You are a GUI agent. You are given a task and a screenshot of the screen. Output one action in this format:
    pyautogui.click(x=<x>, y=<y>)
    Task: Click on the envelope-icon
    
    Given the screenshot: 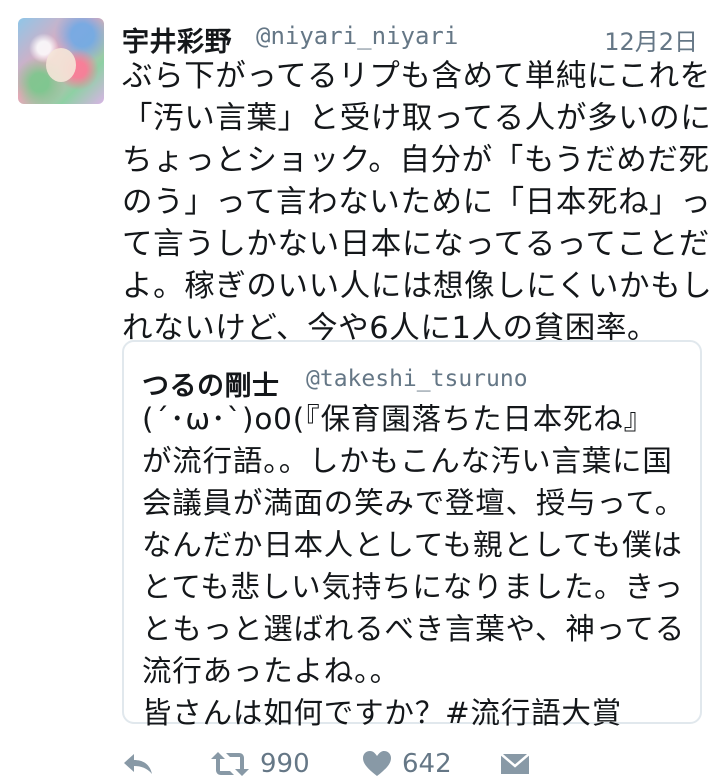 What is the action you would take?
    pyautogui.click(x=515, y=763)
    